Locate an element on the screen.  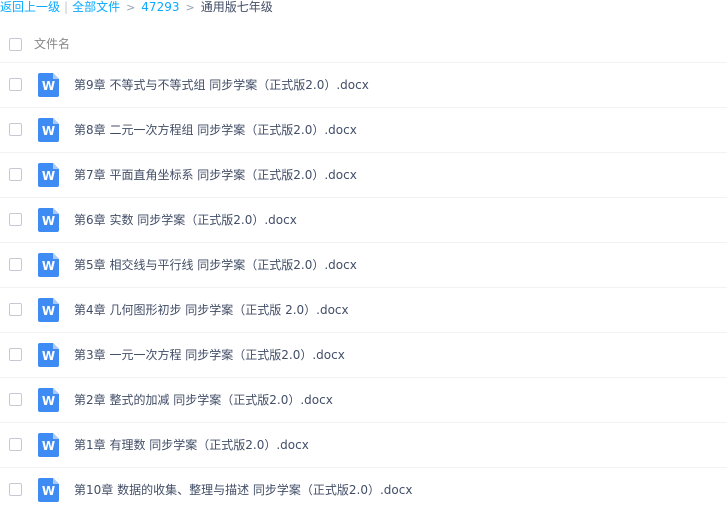
folder-link: 47293 is located at coordinates (160, 7).